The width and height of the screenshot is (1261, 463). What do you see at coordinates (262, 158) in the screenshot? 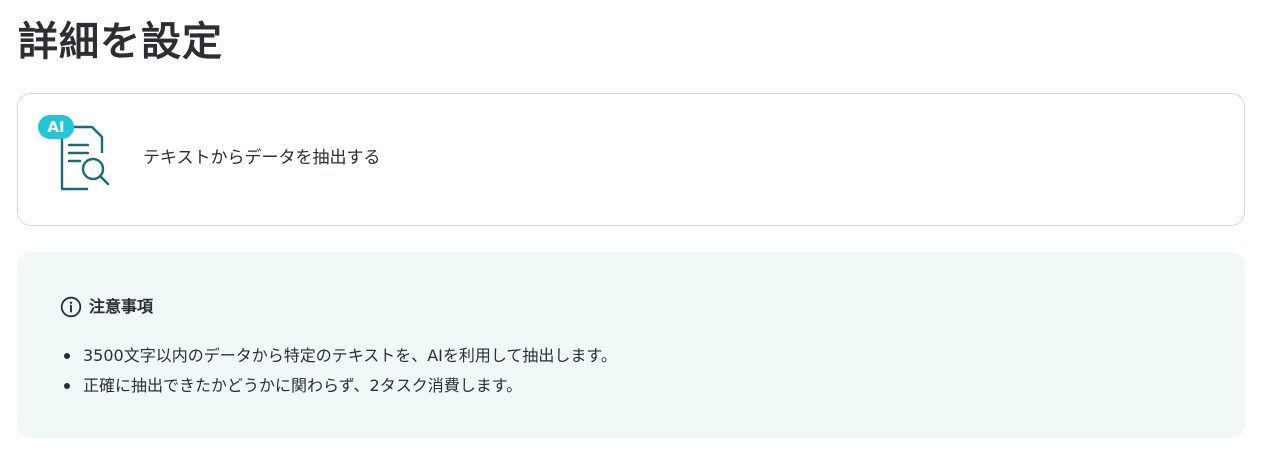
I see `action-label: テキストからデータを抽出する` at bounding box center [262, 158].